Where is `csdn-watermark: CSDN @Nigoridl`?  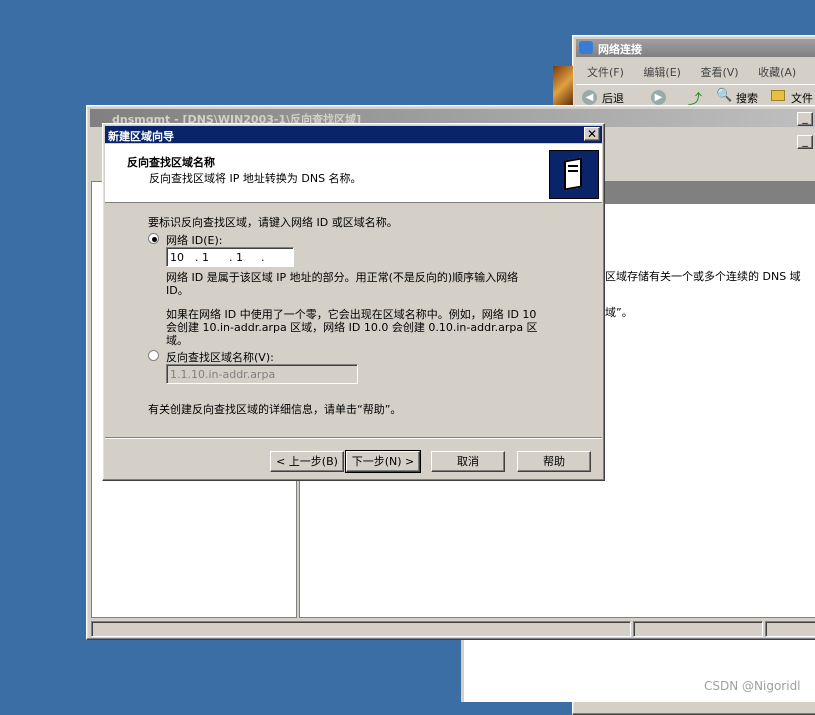
csdn-watermark: CSDN @Nigoridl is located at coordinates (752, 686).